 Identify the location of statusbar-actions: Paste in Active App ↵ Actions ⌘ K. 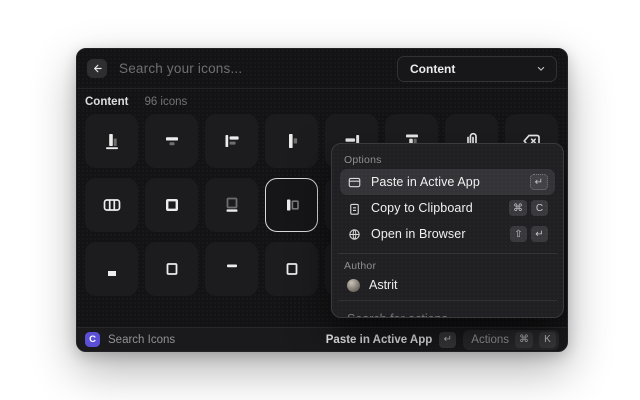
(442, 339).